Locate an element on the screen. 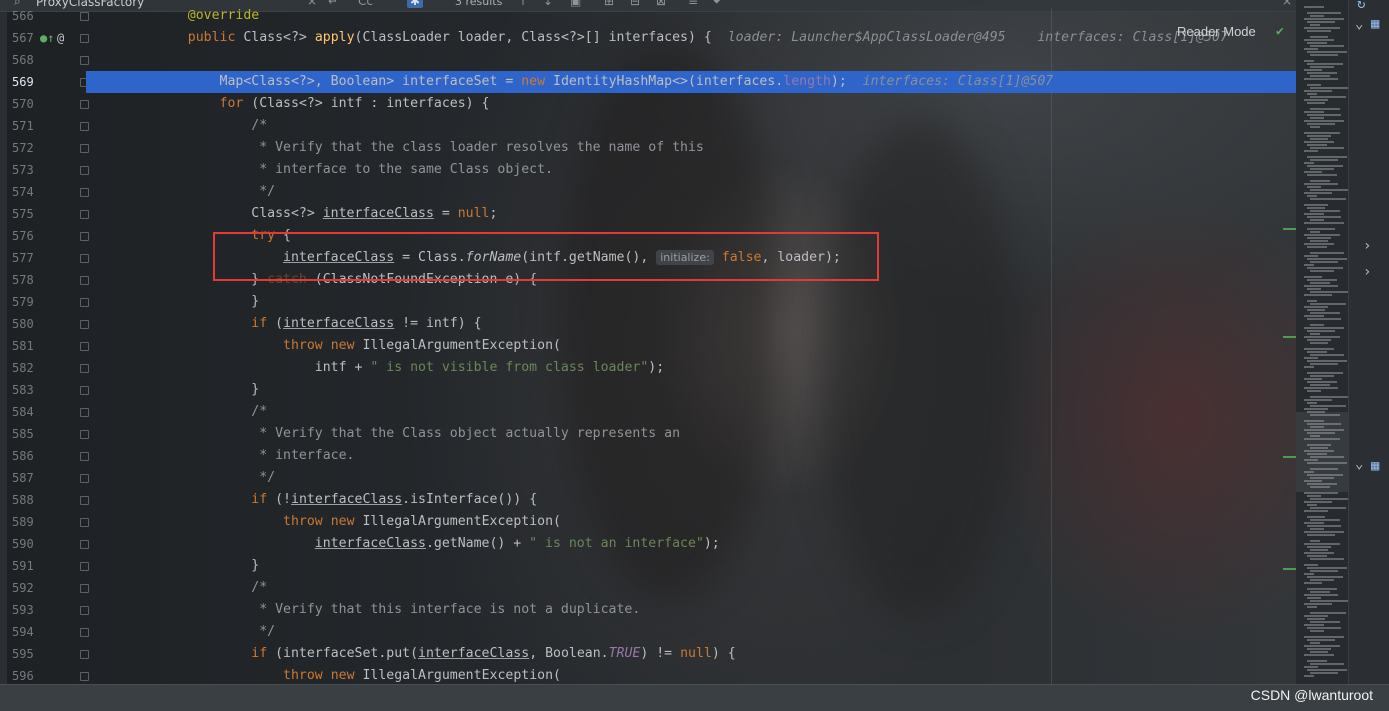  database-icon: ▦ is located at coordinates (1375, 466).